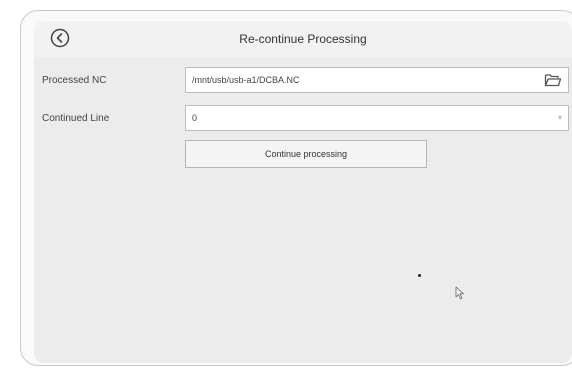 The width and height of the screenshot is (572, 371). I want to click on folder-open-icon, so click(553, 80).